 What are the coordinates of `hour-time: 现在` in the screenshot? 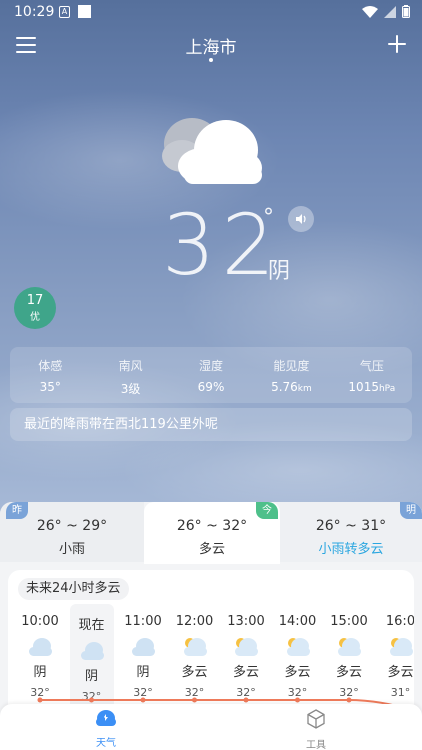 It's located at (91, 625).